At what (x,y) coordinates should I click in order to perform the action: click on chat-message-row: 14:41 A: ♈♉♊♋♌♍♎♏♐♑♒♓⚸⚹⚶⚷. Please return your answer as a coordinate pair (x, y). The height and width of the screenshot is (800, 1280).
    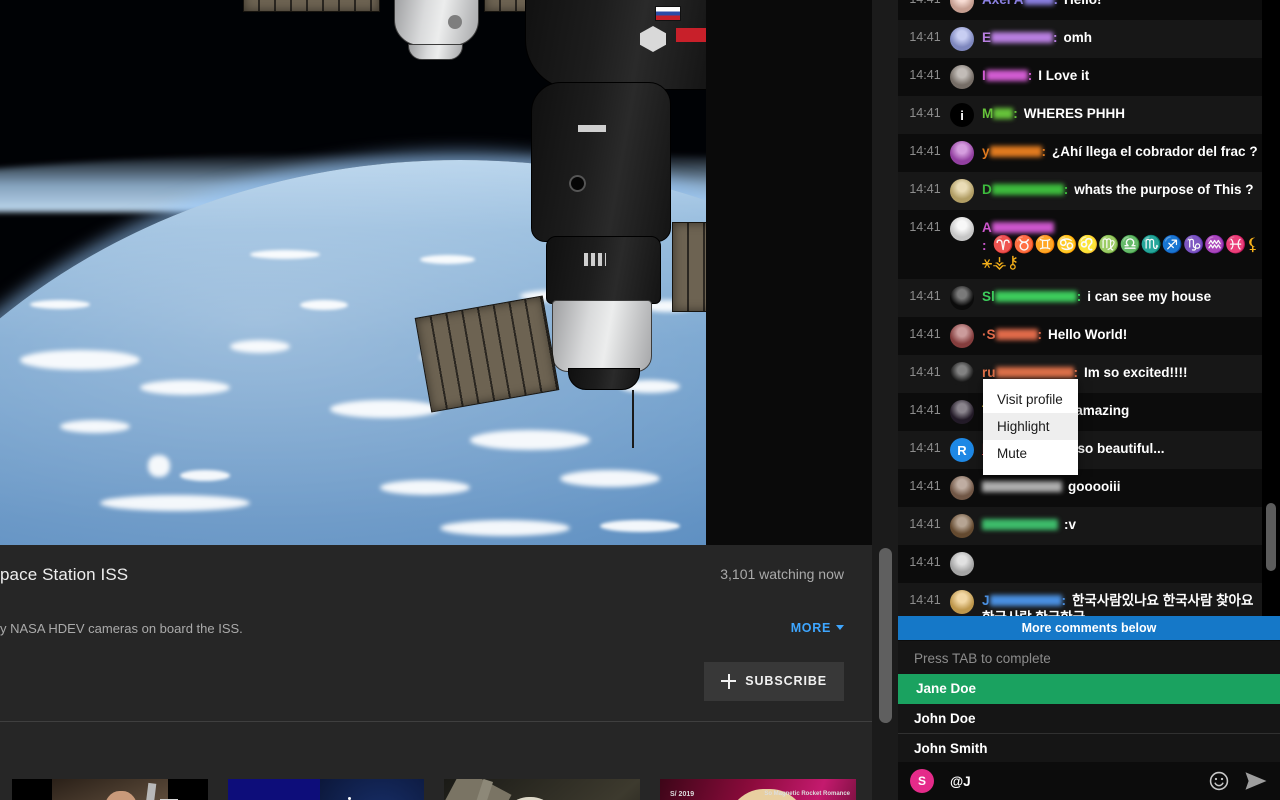
    Looking at the image, I should click on (1089, 244).